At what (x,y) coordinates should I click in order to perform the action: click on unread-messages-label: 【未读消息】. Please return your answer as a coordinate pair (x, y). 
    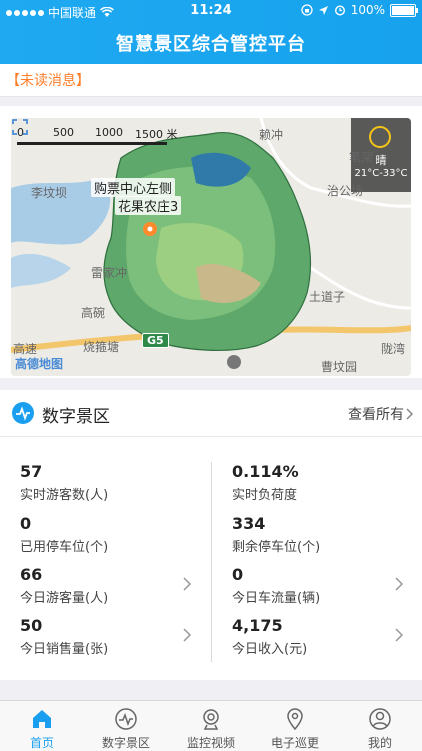
    Looking at the image, I should click on (48, 80).